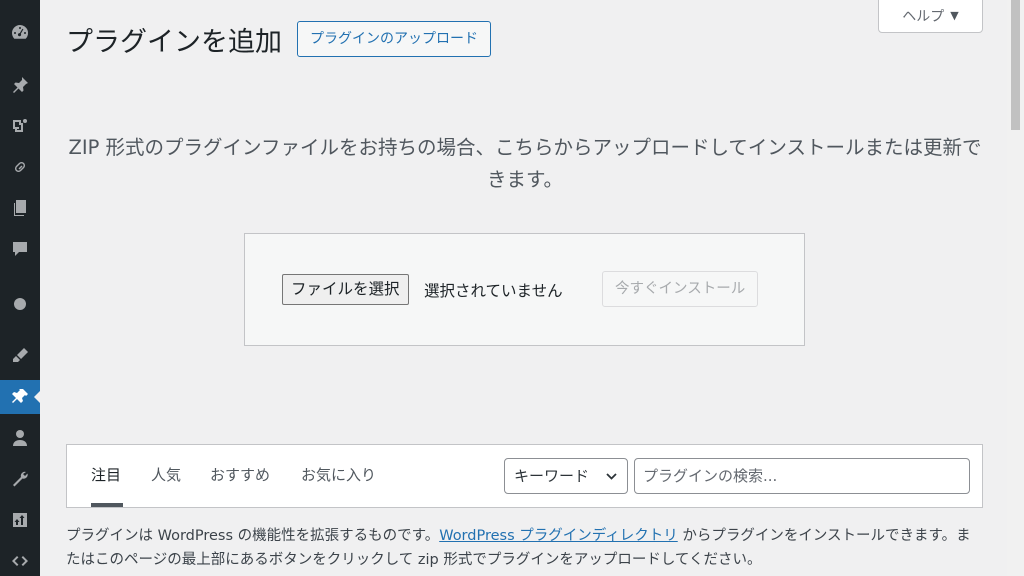  What do you see at coordinates (345, 289) in the screenshot?
I see `choose-file-button: ファイルを選択` at bounding box center [345, 289].